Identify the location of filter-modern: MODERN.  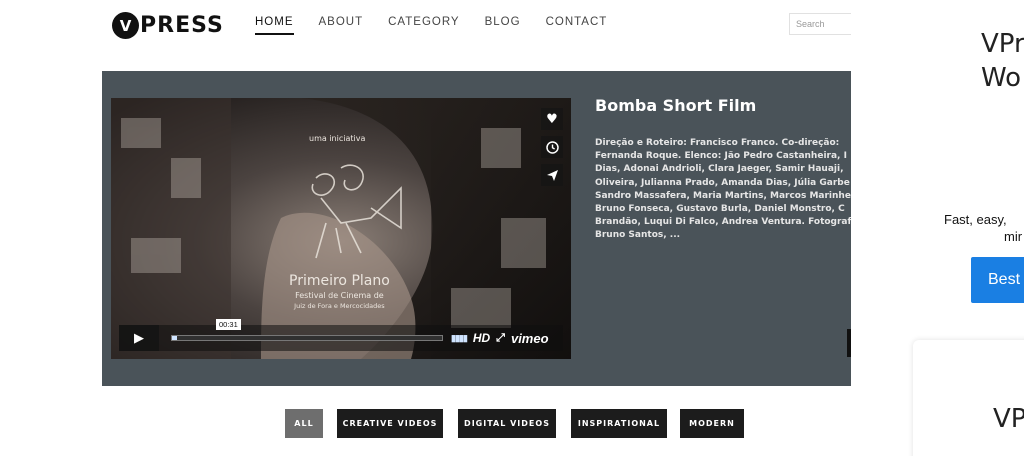
(712, 423).